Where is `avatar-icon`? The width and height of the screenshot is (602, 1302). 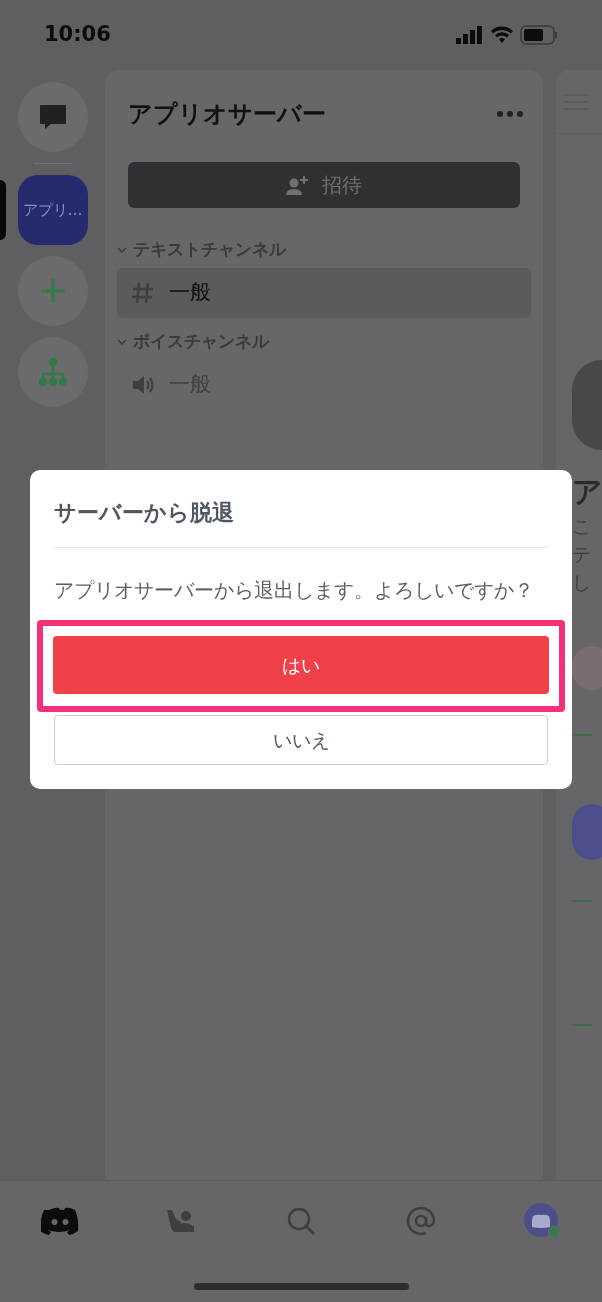
avatar-icon is located at coordinates (541, 1221).